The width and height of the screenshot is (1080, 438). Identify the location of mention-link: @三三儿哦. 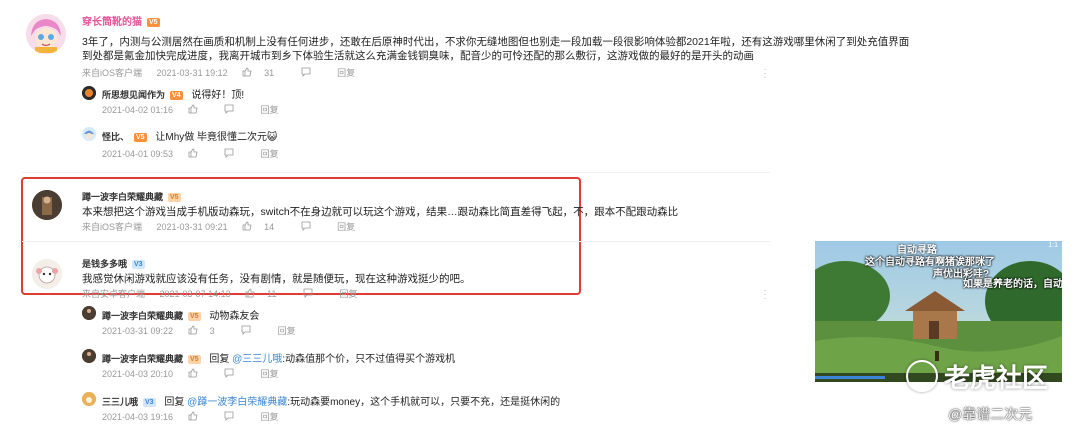
(257, 359).